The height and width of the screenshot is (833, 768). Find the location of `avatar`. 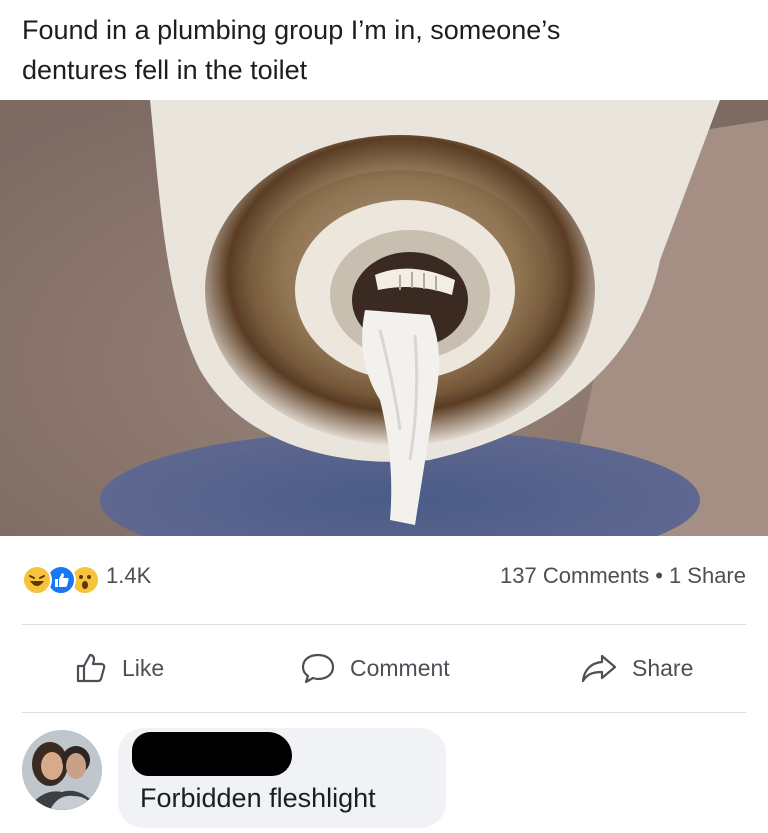

avatar is located at coordinates (62, 770).